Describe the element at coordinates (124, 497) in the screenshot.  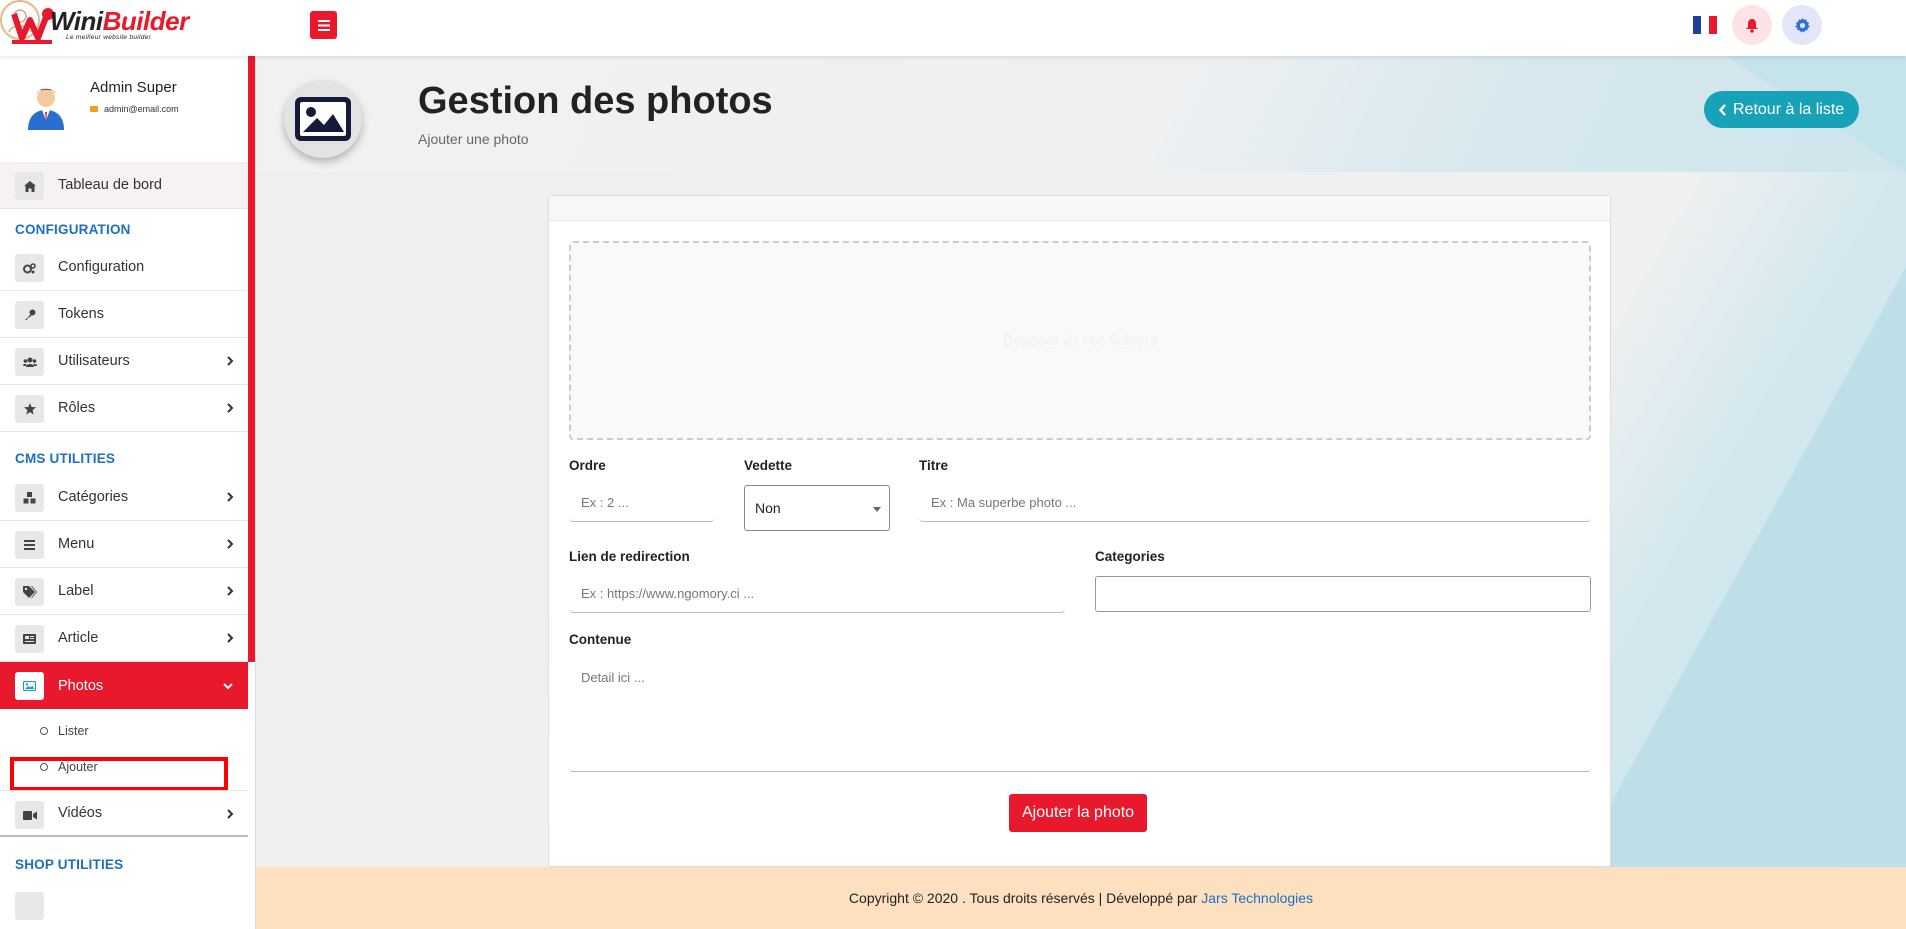
I see `sidebar-item-categories: Catégories` at that location.